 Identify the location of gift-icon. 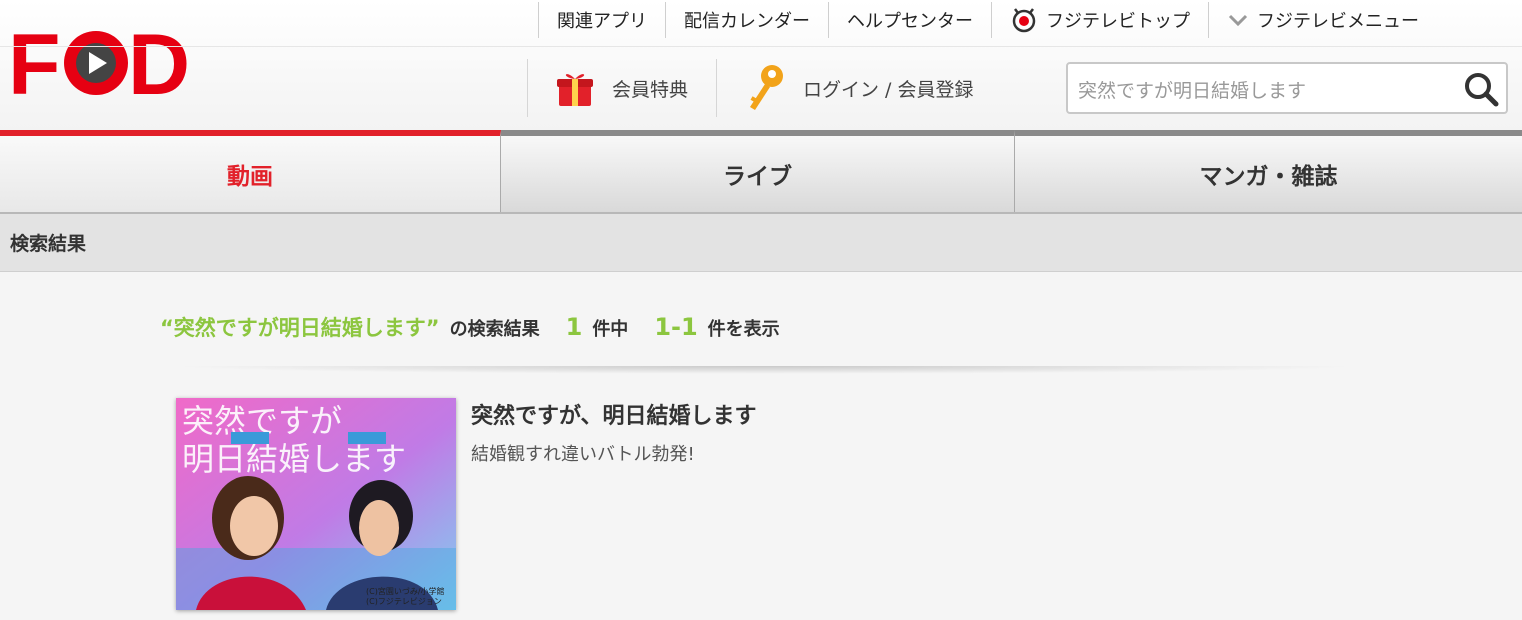
(575, 88).